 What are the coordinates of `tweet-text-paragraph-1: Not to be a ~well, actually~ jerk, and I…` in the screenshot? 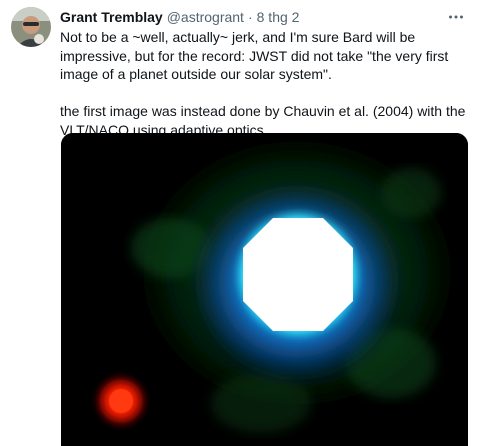 It's located at (254, 55).